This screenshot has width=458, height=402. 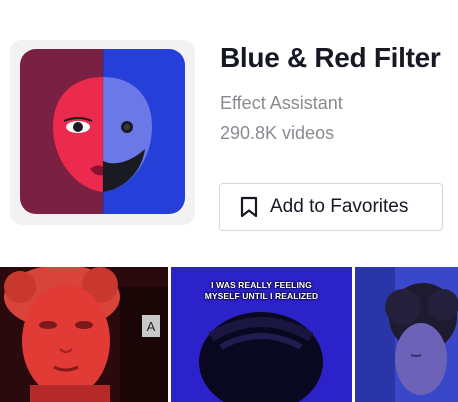 I want to click on add-to-favorites-button: Add to Favorites, so click(x=331, y=207).